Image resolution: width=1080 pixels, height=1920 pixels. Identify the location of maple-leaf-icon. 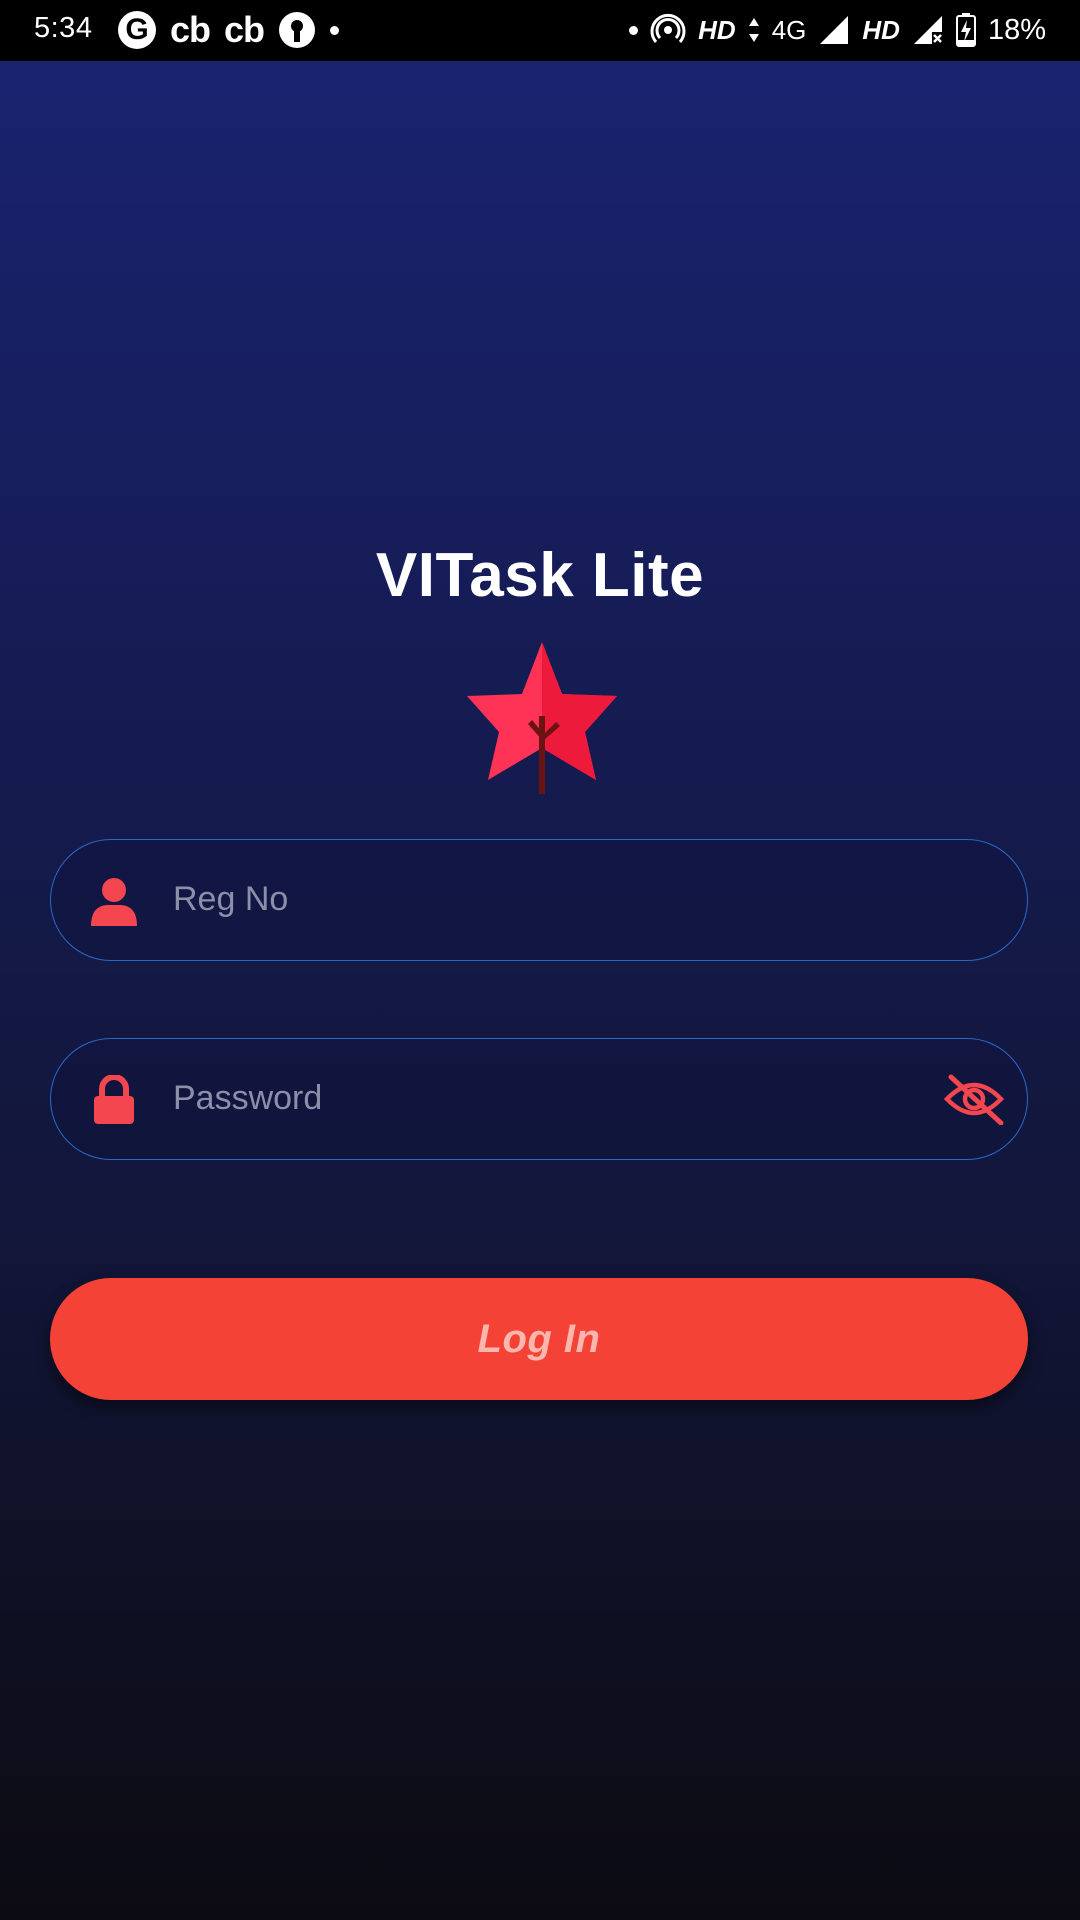
(542, 718).